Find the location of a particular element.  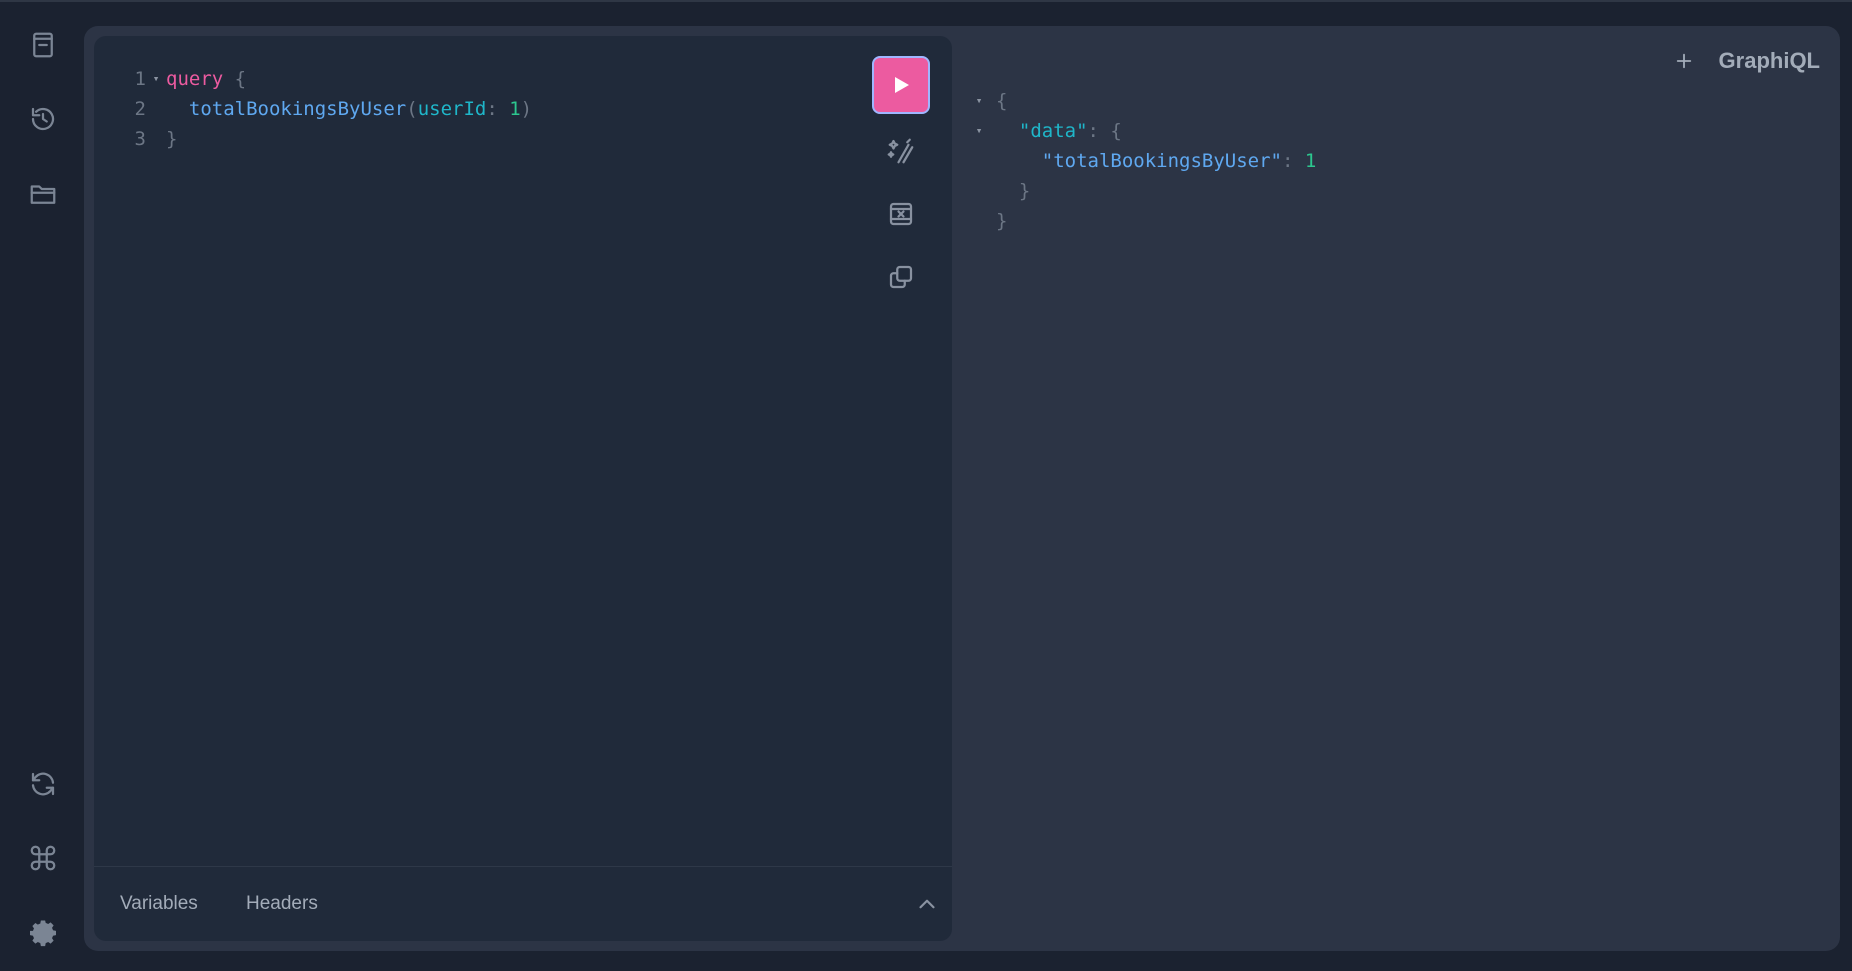

result-line: ▾ { is located at coordinates (1362, 101).